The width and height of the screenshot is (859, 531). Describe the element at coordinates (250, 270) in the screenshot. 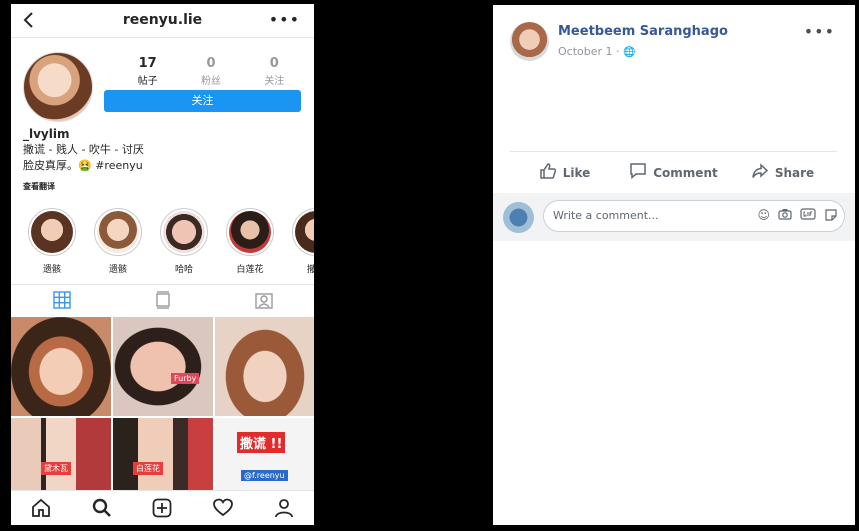

I see `highlight-label: 白莲花` at that location.